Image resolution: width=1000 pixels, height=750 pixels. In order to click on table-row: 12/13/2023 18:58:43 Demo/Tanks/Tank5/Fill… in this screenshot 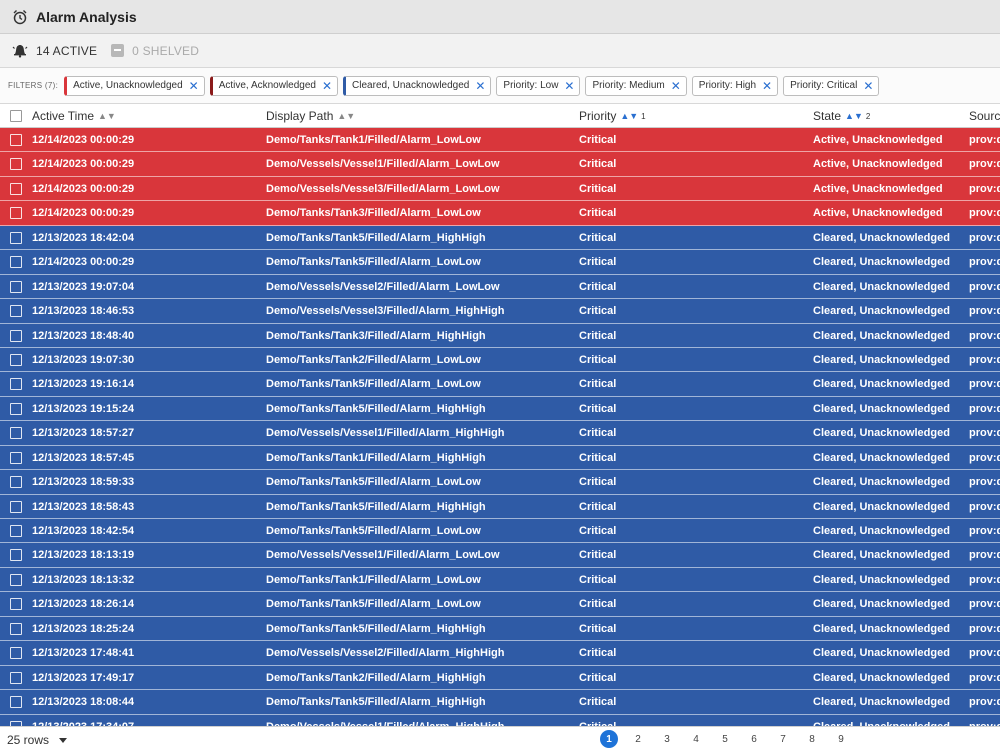, I will do `click(500, 506)`.